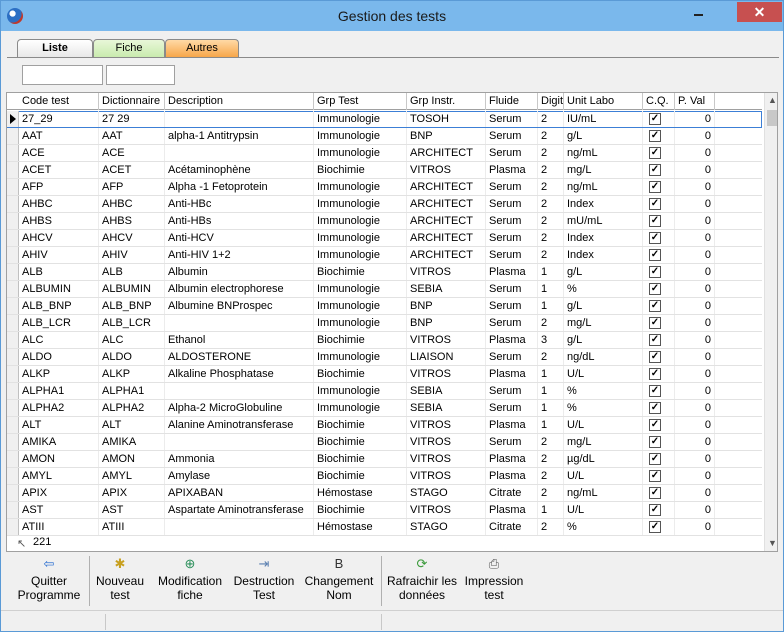 The width and height of the screenshot is (784, 632). Describe the element at coordinates (239, 136) in the screenshot. I see `cell-description: alpha-1 Antitrypsin` at that location.